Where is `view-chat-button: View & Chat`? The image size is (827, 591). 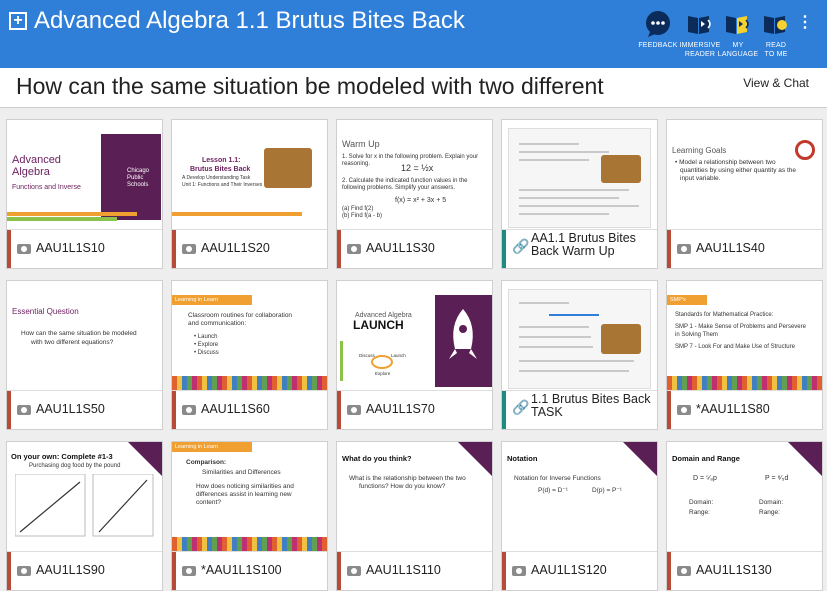
view-chat-button: View & Chat is located at coordinates (776, 83).